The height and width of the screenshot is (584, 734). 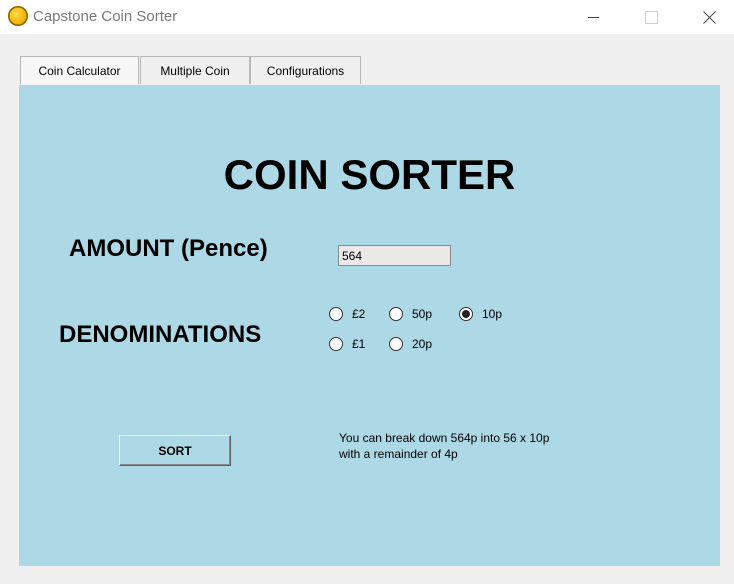 I want to click on radio-20p: 20p, so click(x=410, y=344).